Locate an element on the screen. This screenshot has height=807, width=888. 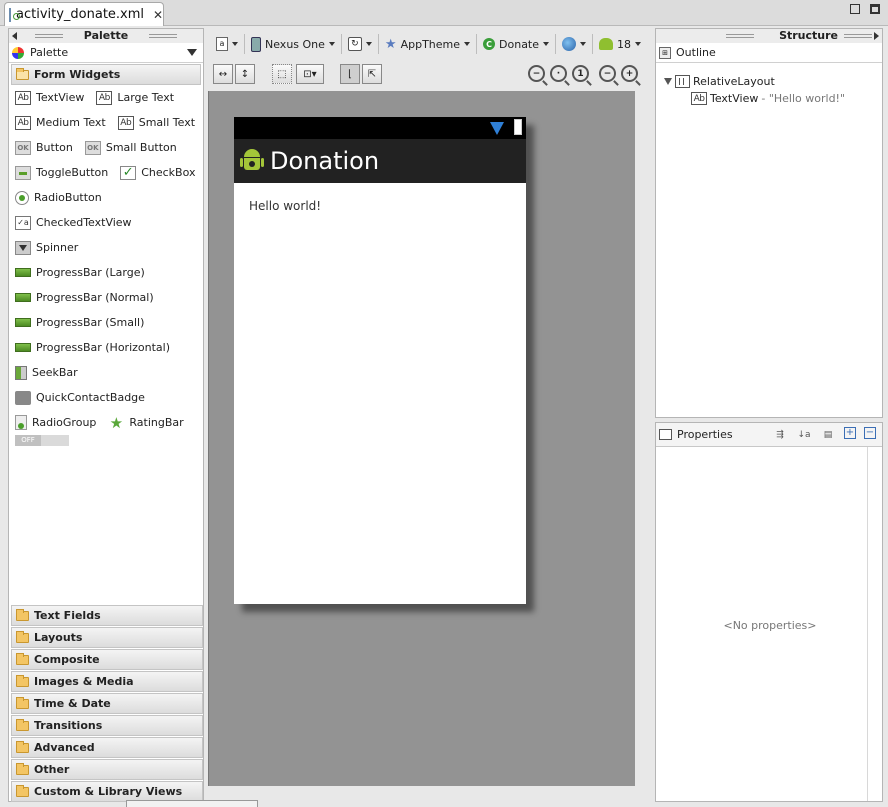
maximize-icon is located at coordinates (875, 9).